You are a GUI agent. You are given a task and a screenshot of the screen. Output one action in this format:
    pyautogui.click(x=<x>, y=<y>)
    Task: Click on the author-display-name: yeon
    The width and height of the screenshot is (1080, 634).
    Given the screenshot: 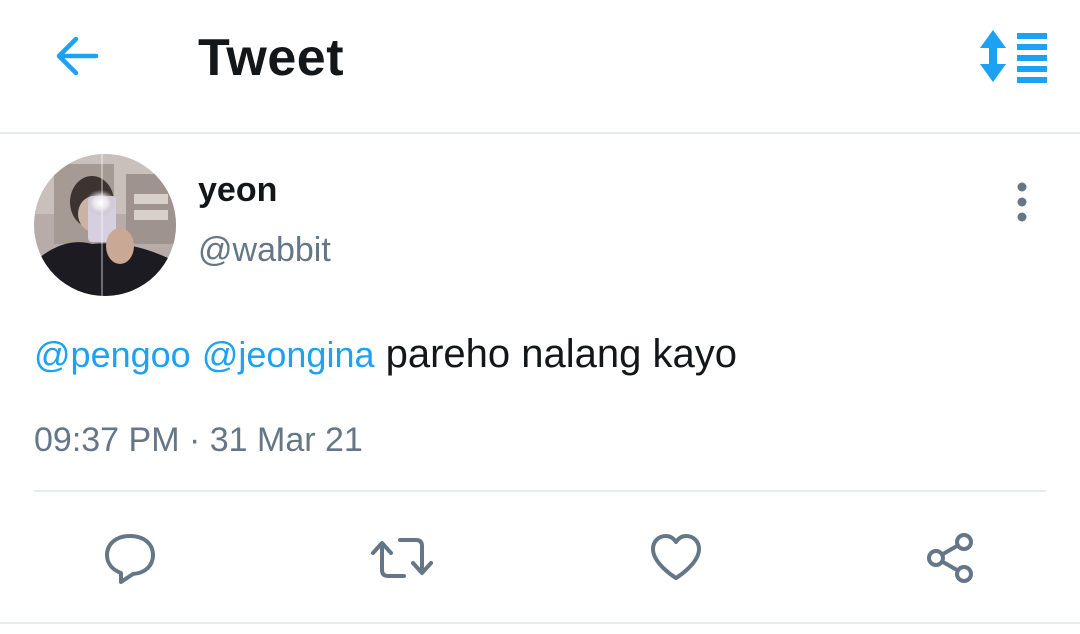 What is the action you would take?
    pyautogui.click(x=237, y=190)
    